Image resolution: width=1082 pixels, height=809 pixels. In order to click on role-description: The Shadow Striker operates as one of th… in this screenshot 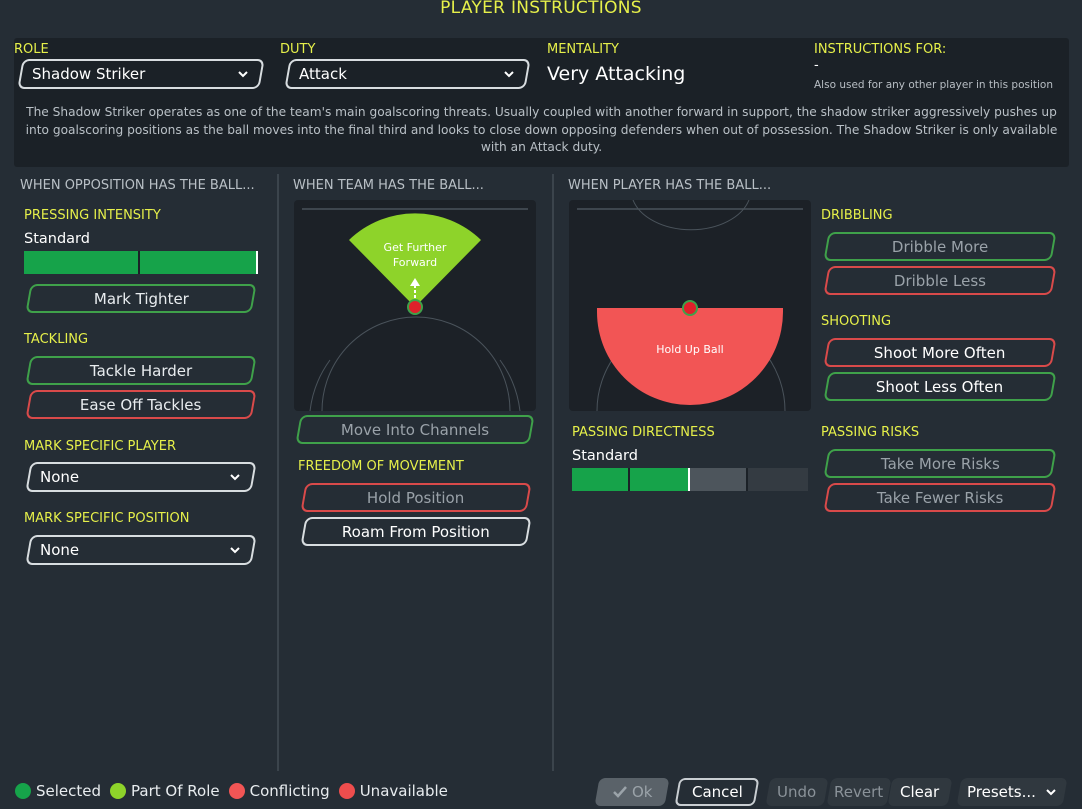, I will do `click(541, 129)`.